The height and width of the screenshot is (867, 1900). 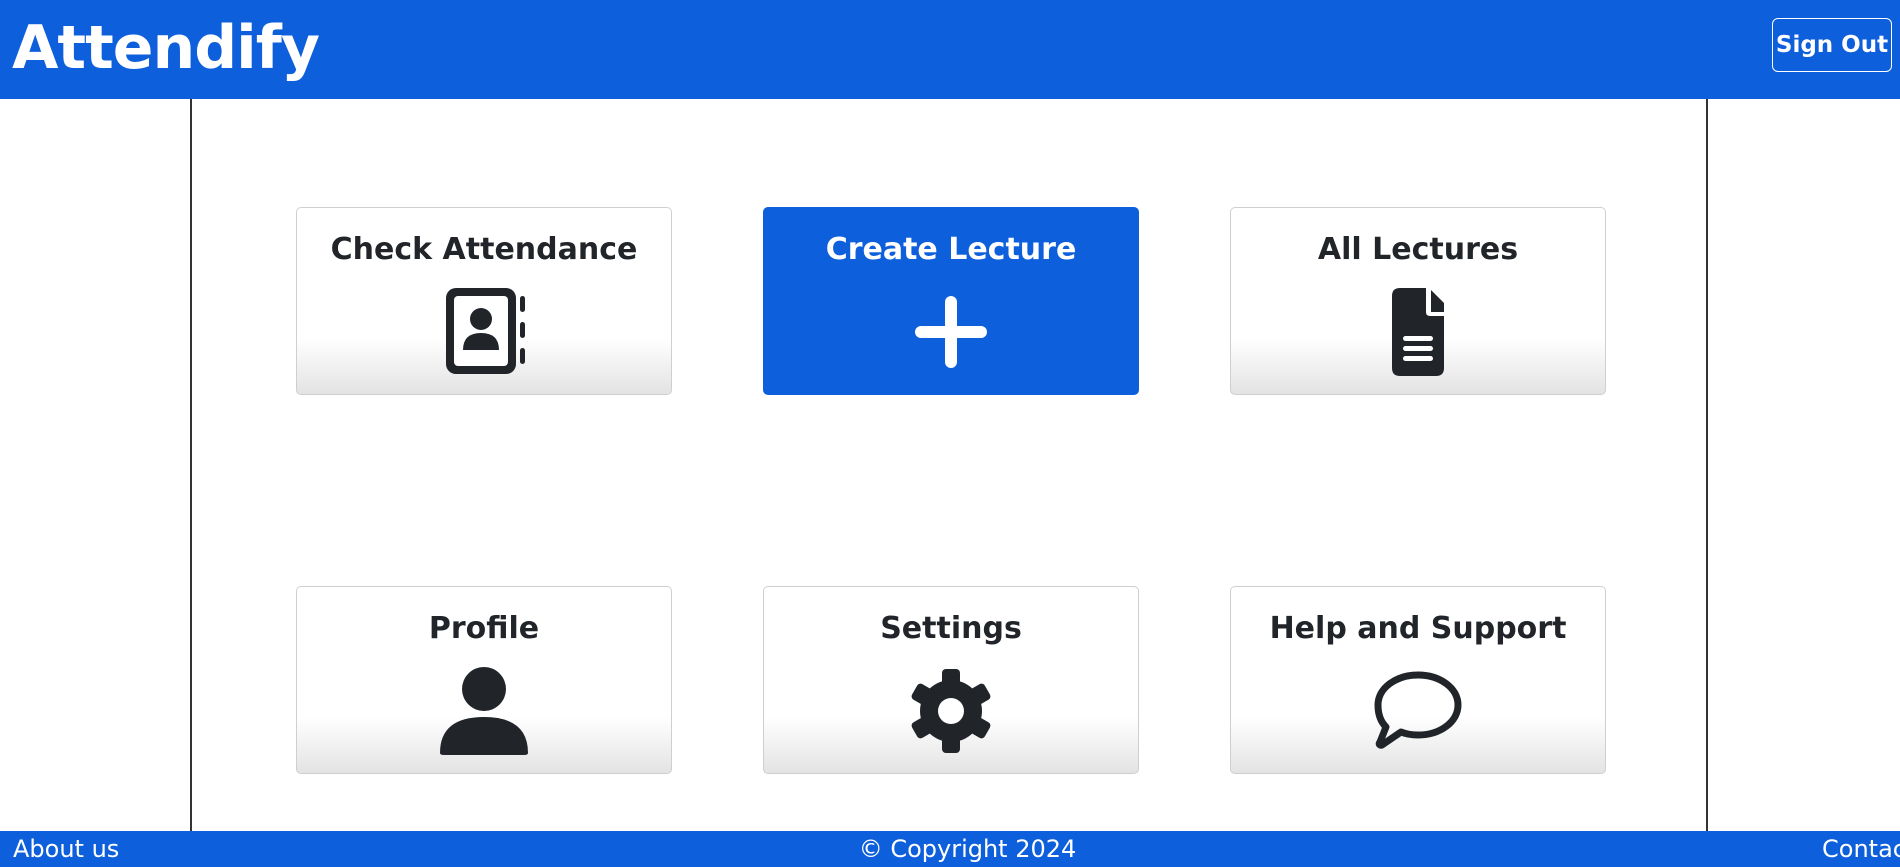 What do you see at coordinates (484, 332) in the screenshot?
I see `contact-book-icon` at bounding box center [484, 332].